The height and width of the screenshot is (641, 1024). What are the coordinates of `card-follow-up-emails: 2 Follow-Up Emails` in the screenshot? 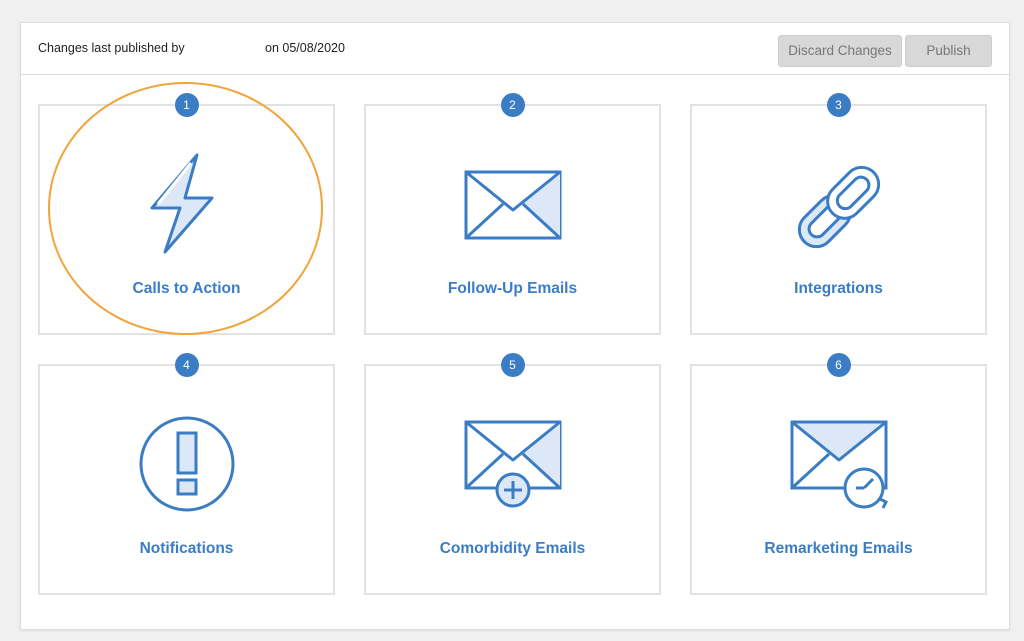 It's located at (512, 214).